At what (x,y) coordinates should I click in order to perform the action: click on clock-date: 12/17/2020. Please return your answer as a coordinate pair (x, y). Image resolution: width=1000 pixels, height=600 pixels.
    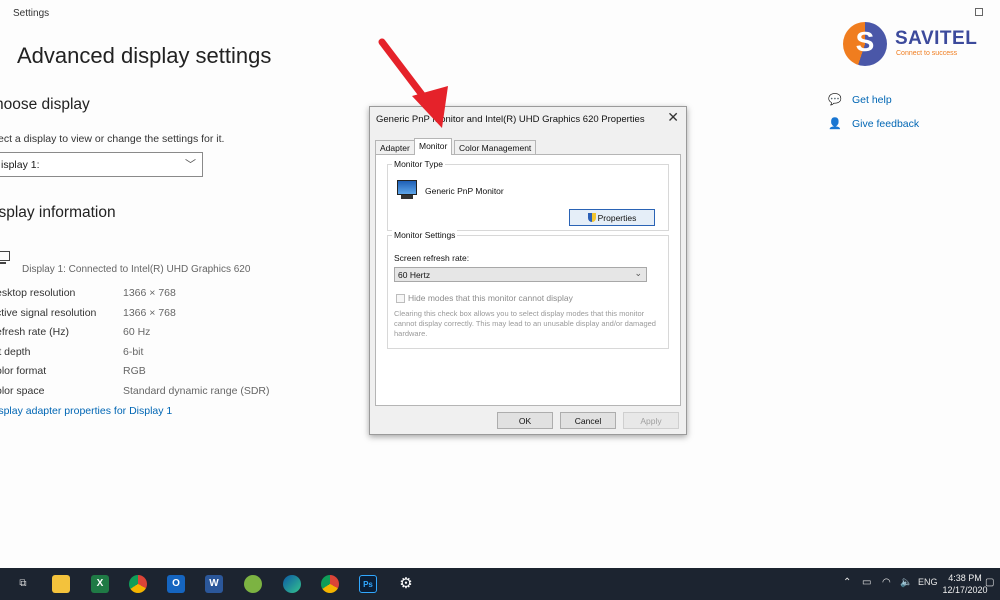
    Looking at the image, I should click on (965, 590).